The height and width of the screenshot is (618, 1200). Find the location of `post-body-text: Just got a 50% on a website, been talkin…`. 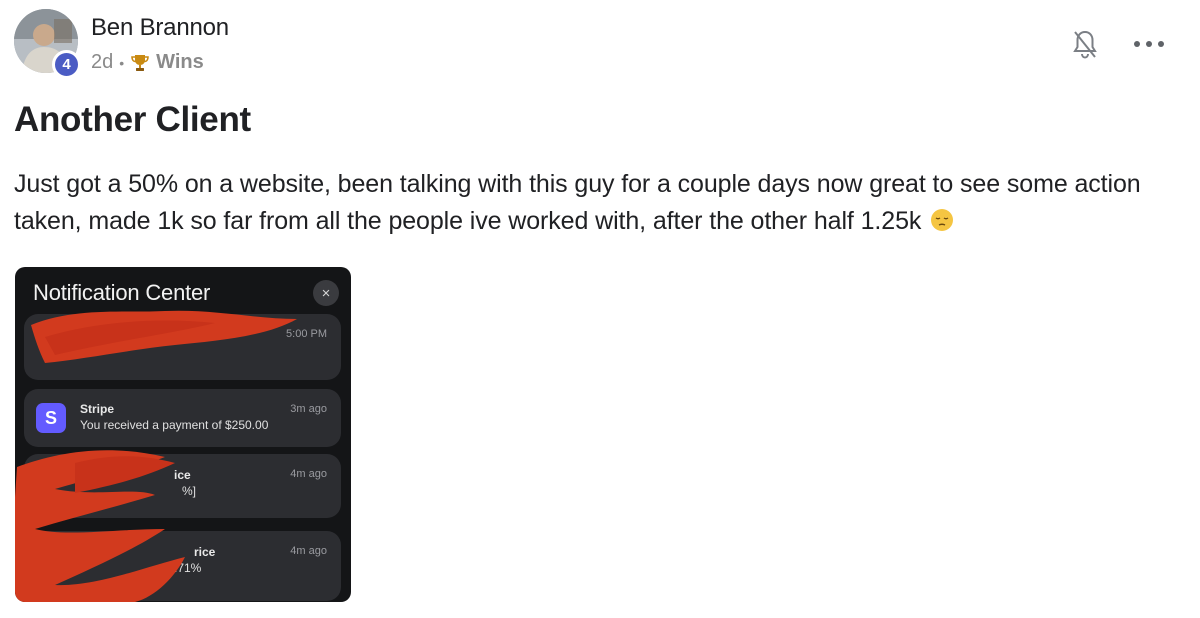

post-body-text: Just got a 50% on a website, been talkin… is located at coordinates (577, 202).